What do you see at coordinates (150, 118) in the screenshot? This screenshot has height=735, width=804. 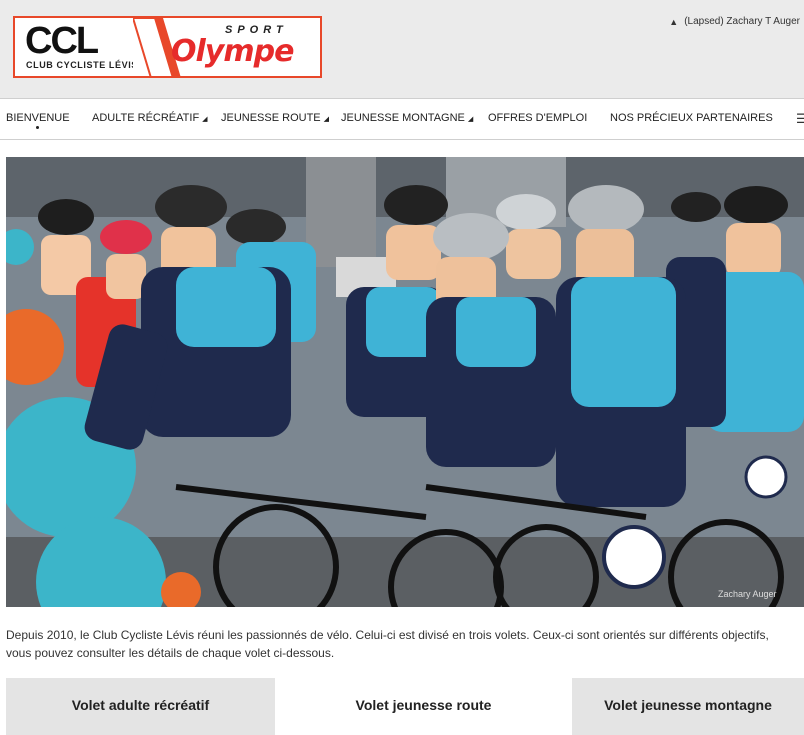 I see `nav-item-adulte-recreatif: ADULTE RÉCRÉATIF ◢` at bounding box center [150, 118].